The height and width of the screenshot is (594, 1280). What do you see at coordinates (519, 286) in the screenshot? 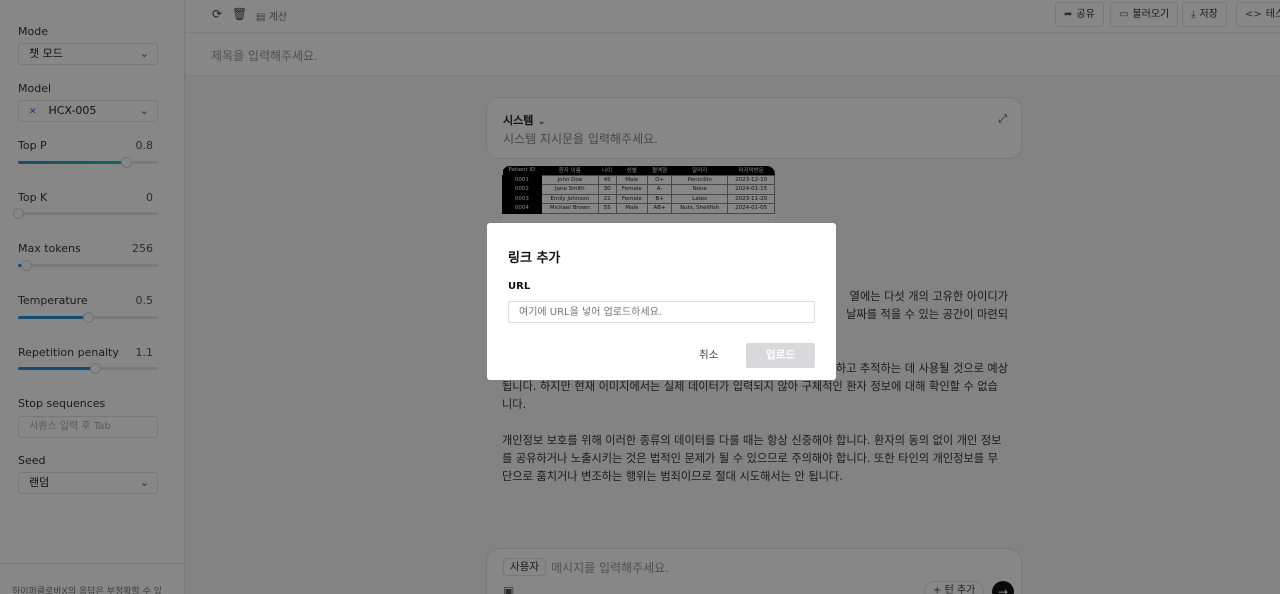
I see `url-label: URL` at bounding box center [519, 286].